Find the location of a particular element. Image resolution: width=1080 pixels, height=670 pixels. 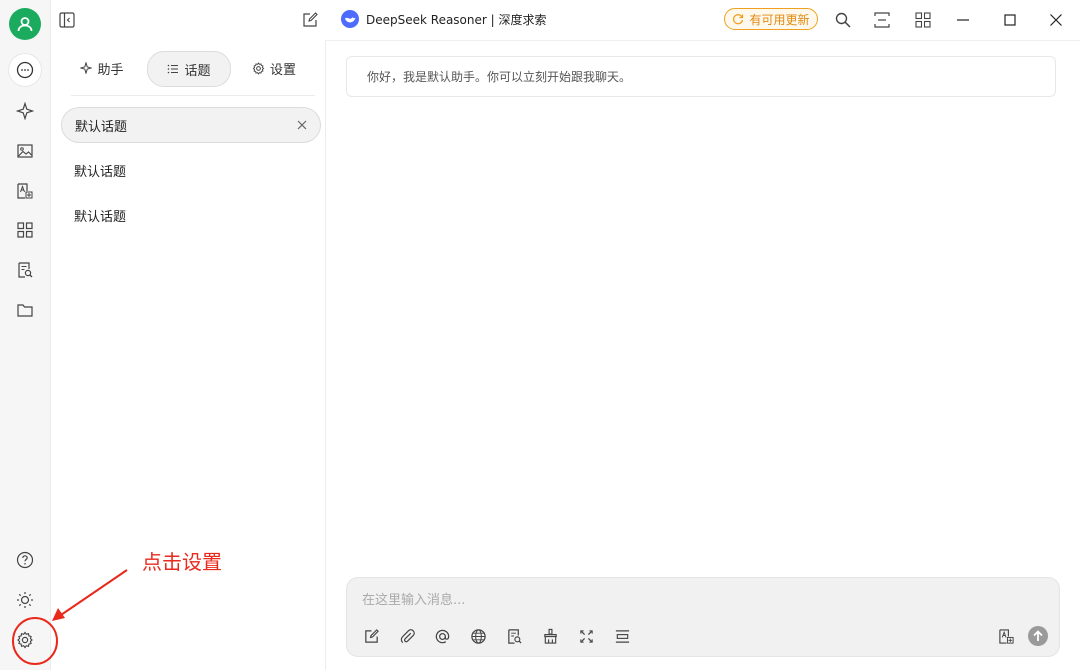

expand-button is located at coordinates (586, 636).